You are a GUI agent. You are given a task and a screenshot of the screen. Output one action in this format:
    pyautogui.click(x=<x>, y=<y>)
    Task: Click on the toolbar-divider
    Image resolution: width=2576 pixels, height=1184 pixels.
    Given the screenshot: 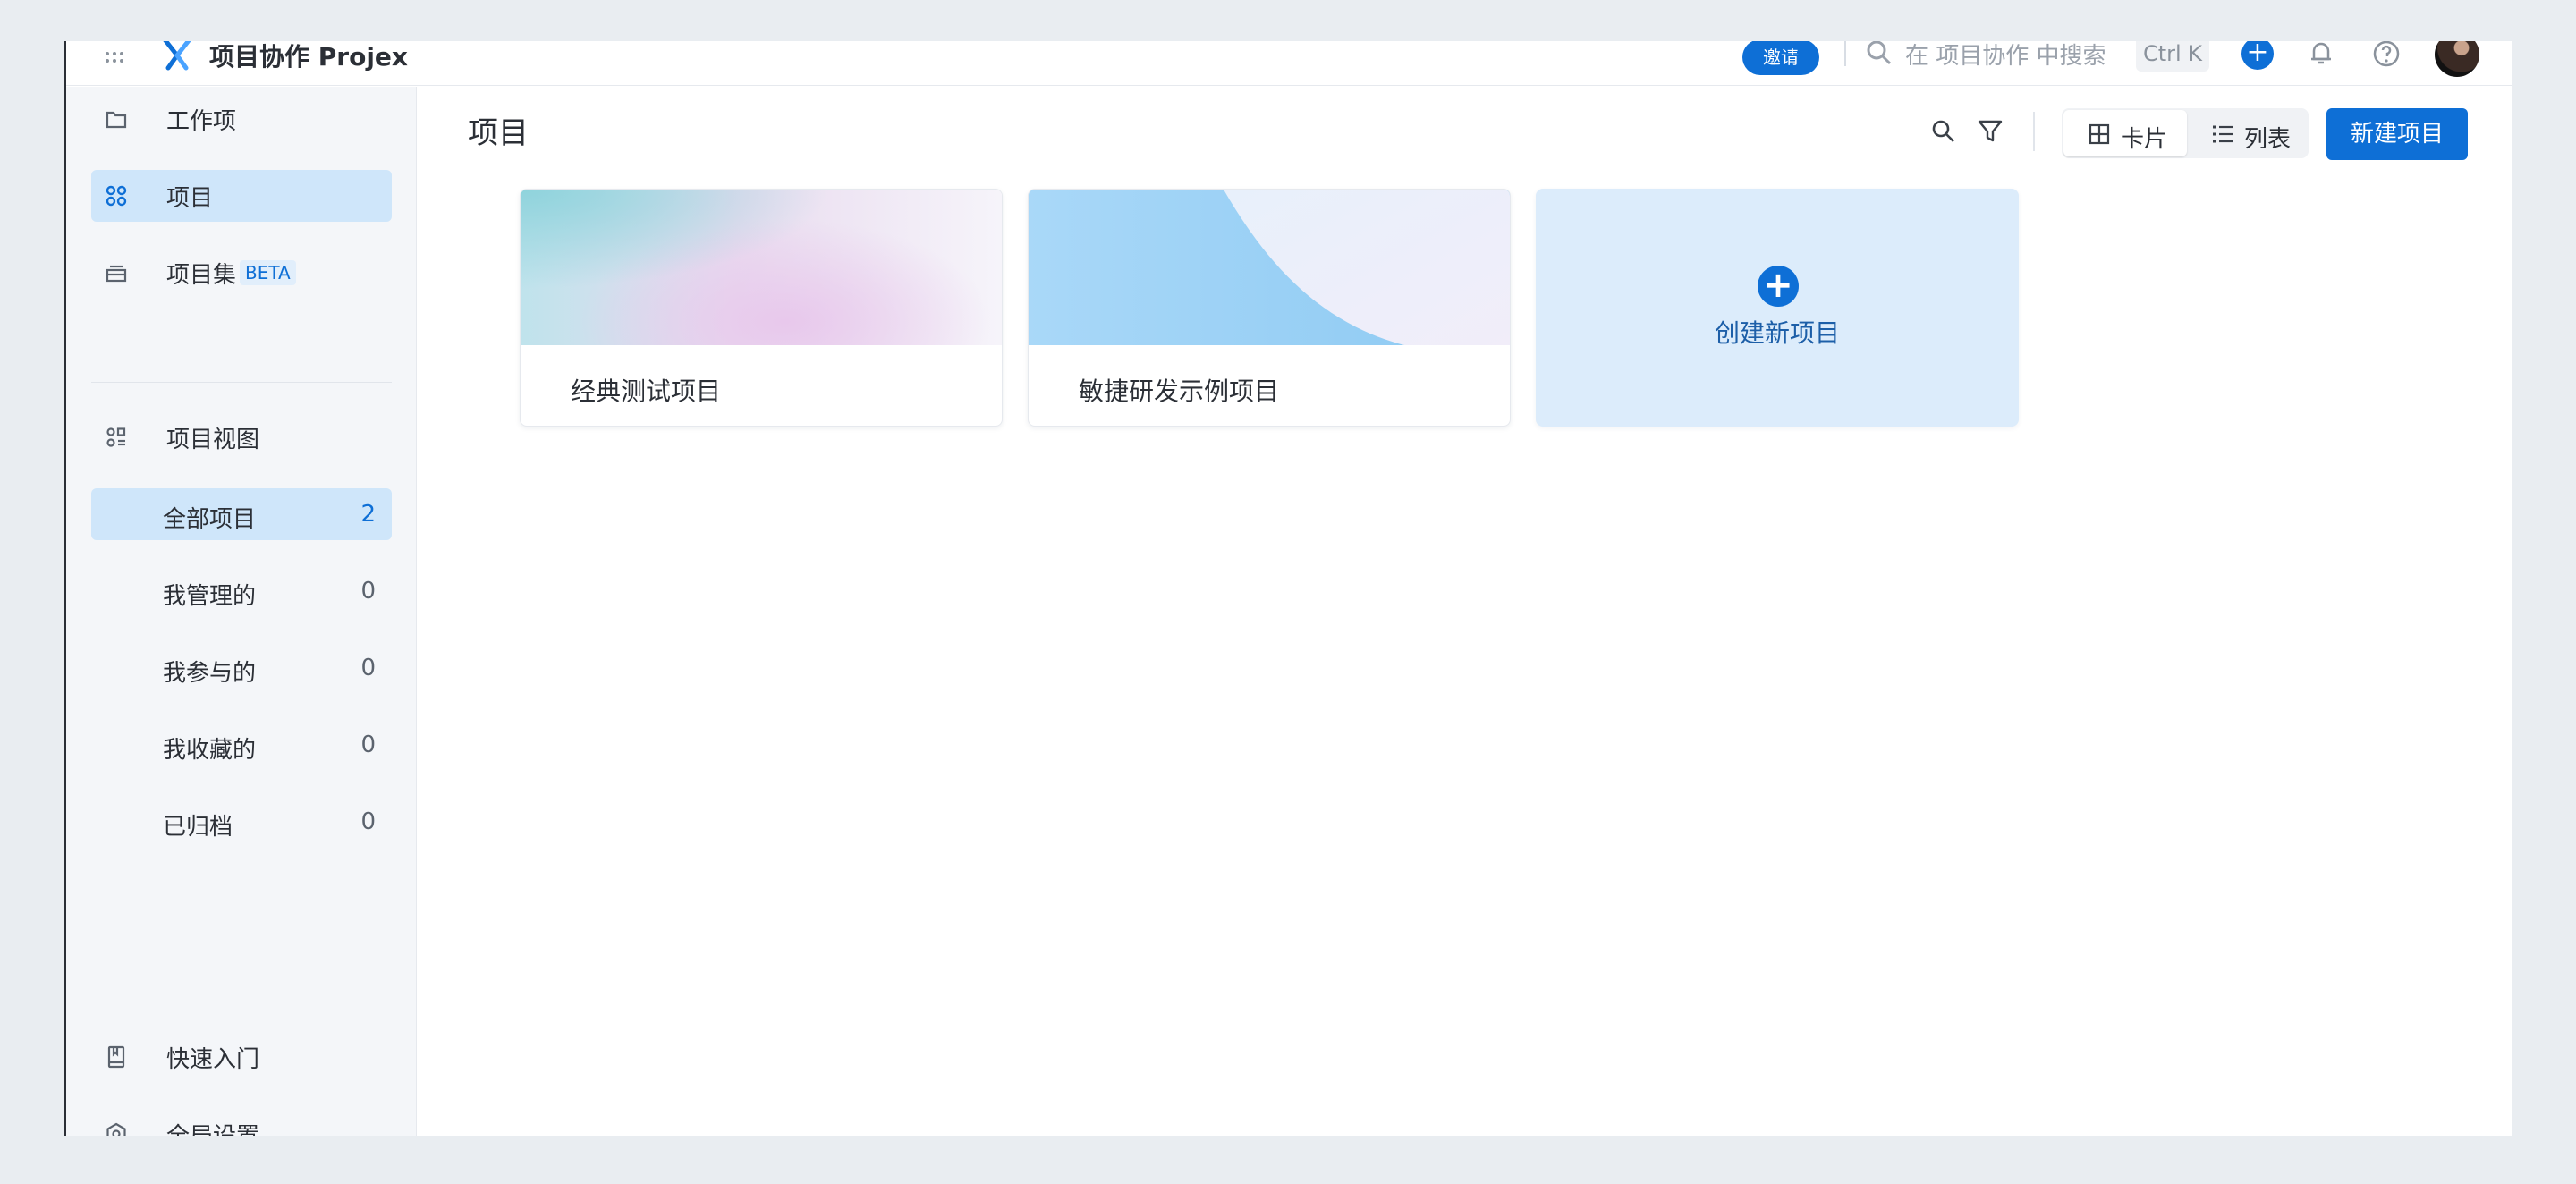 What is the action you would take?
    pyautogui.click(x=2034, y=131)
    